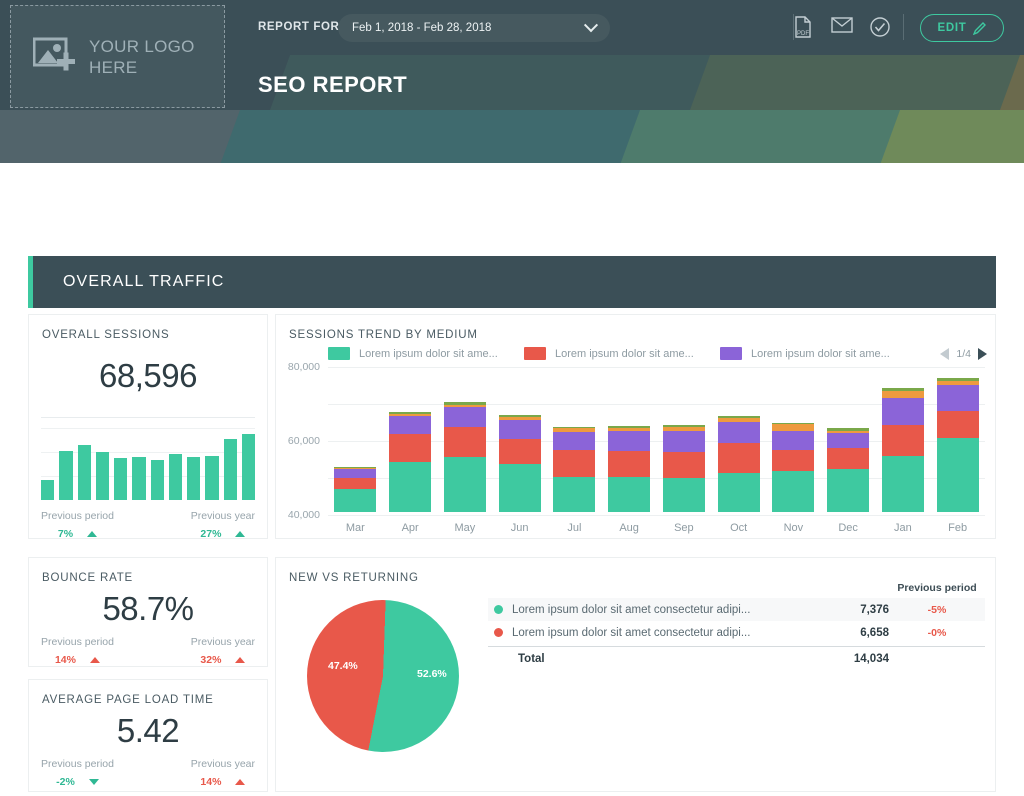  What do you see at coordinates (148, 773) in the screenshot?
I see `page-load-comparisons: Previous period -2% Previous year 14%` at bounding box center [148, 773].